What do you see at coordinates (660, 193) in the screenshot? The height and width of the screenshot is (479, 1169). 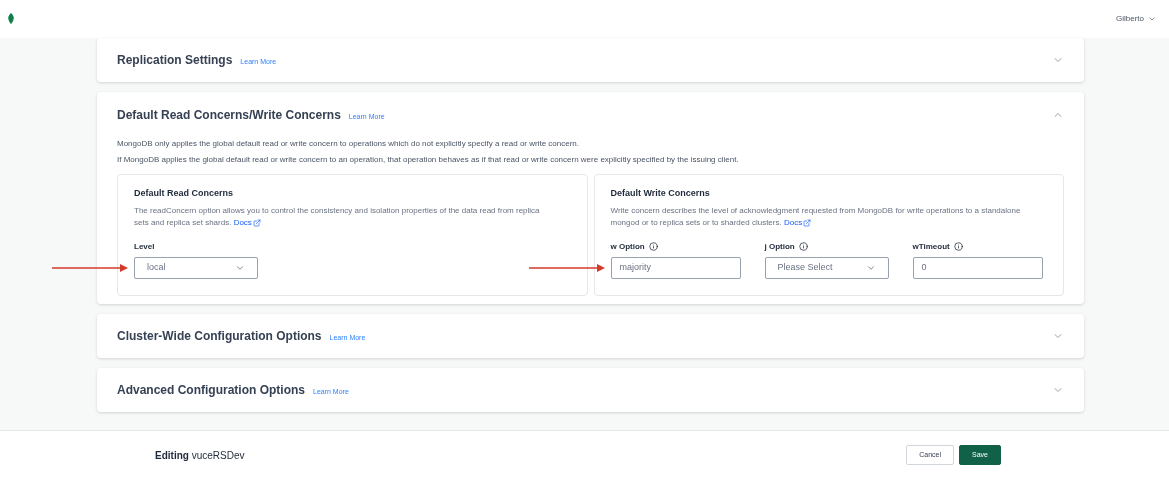 I see `panel-title: Default Write Concerns` at bounding box center [660, 193].